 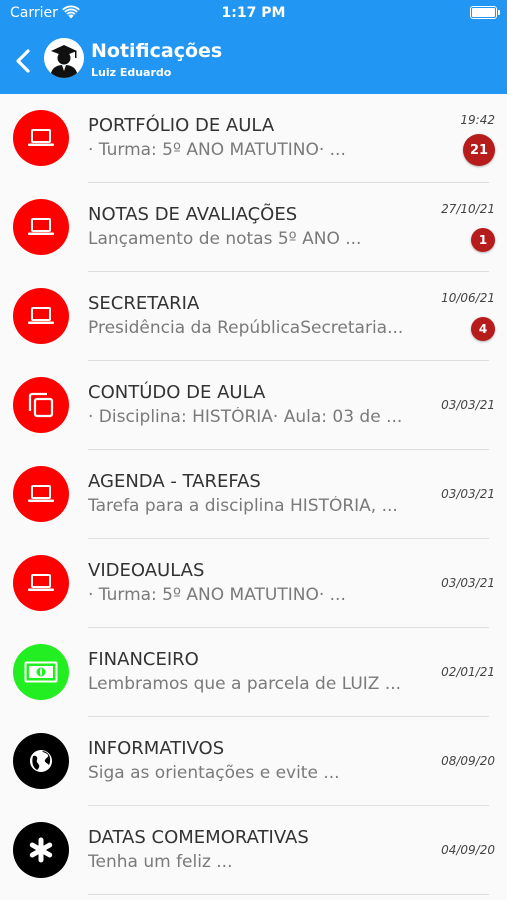 I want to click on student-avatar-icon, so click(x=64, y=58).